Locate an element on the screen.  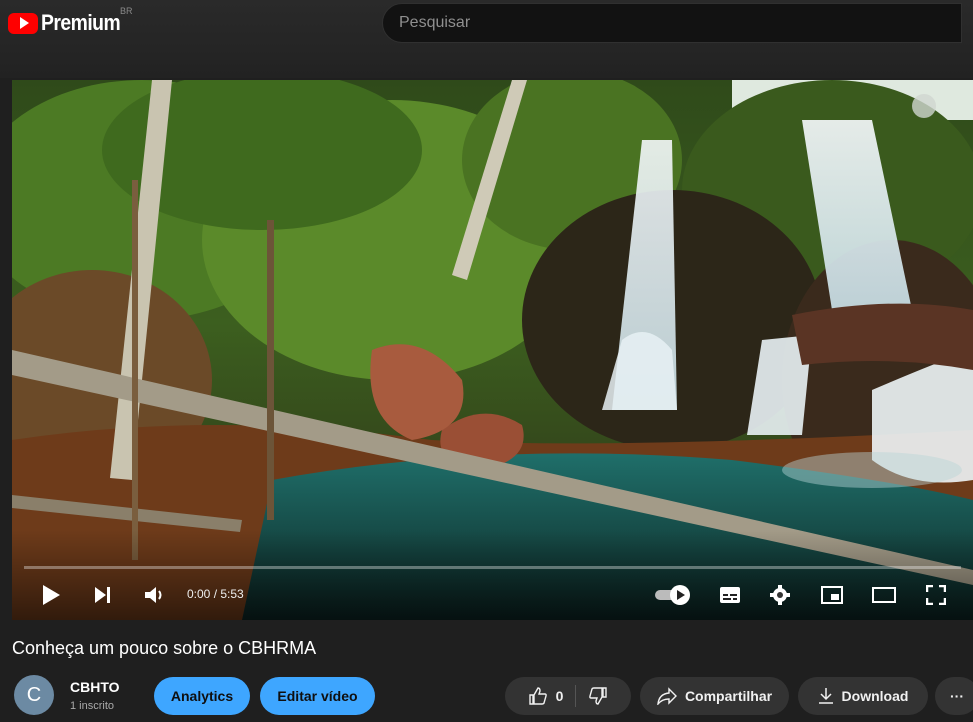
download-icon is located at coordinates (826, 696).